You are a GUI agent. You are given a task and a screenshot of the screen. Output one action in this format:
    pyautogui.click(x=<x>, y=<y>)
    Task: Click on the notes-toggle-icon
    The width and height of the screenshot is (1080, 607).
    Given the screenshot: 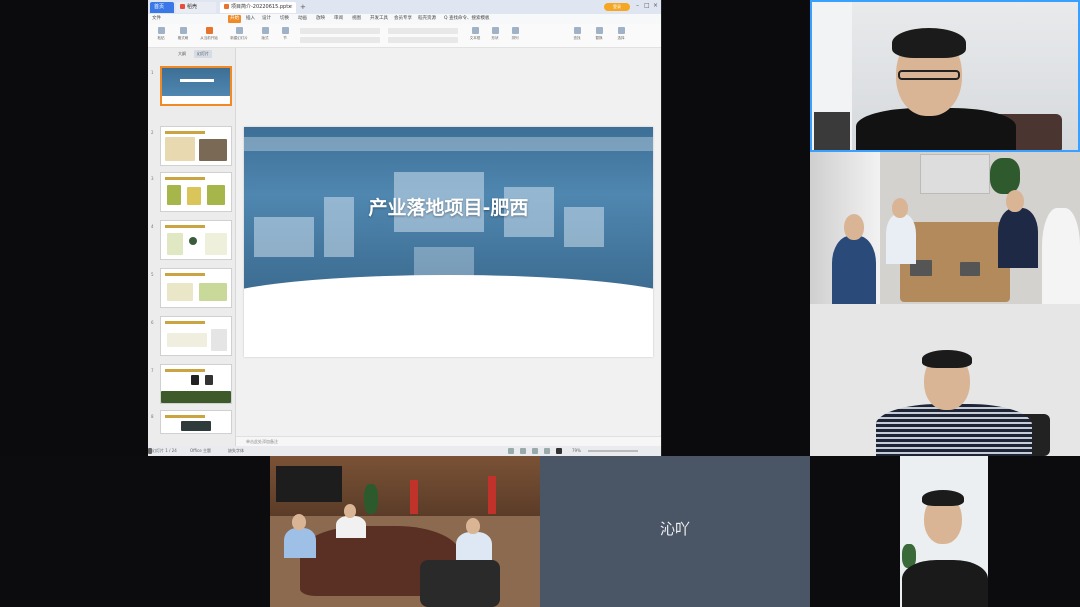 What is the action you would take?
    pyautogui.click(x=511, y=451)
    